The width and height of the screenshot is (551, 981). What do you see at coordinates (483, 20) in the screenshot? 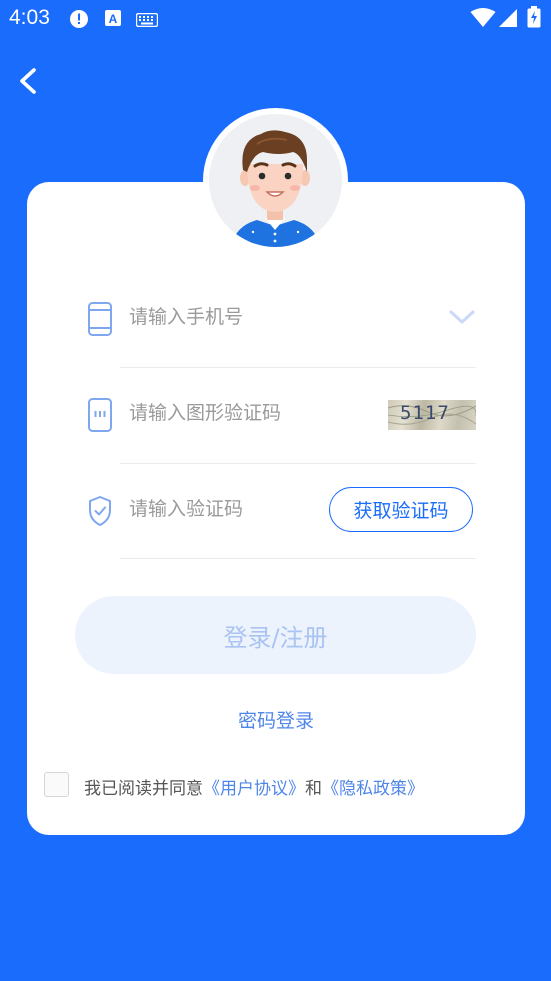
I see `wifi-icon` at bounding box center [483, 20].